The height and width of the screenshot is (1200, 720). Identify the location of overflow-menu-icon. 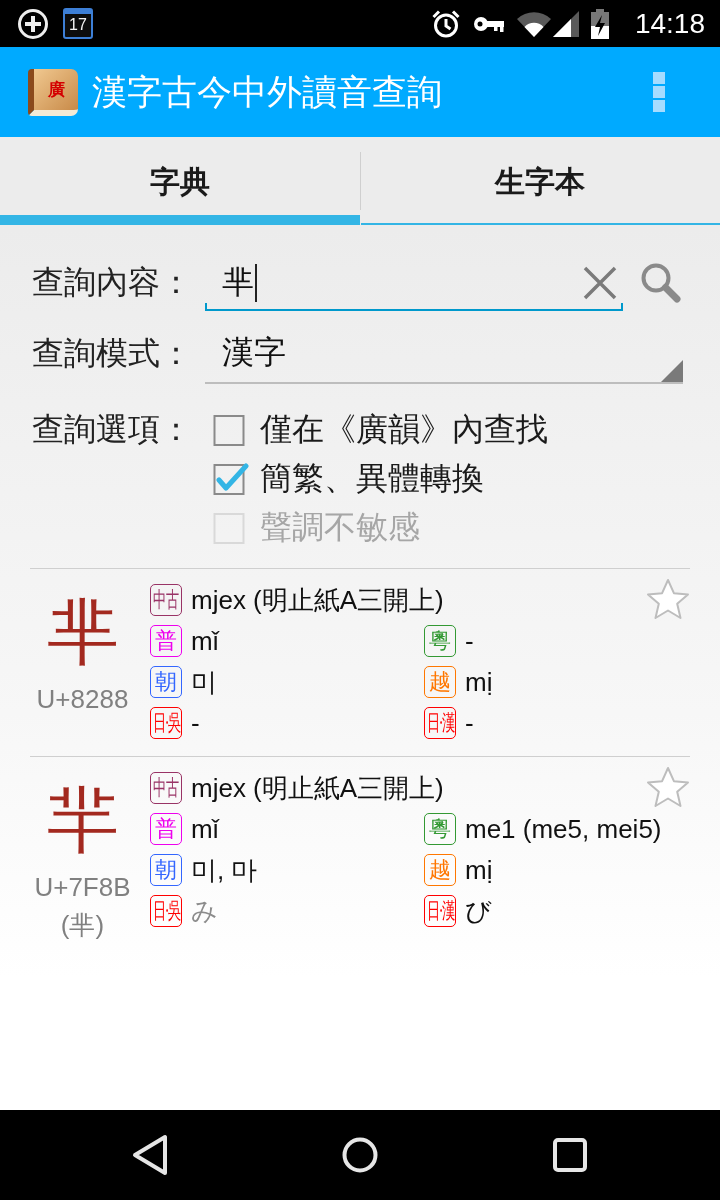
(659, 92).